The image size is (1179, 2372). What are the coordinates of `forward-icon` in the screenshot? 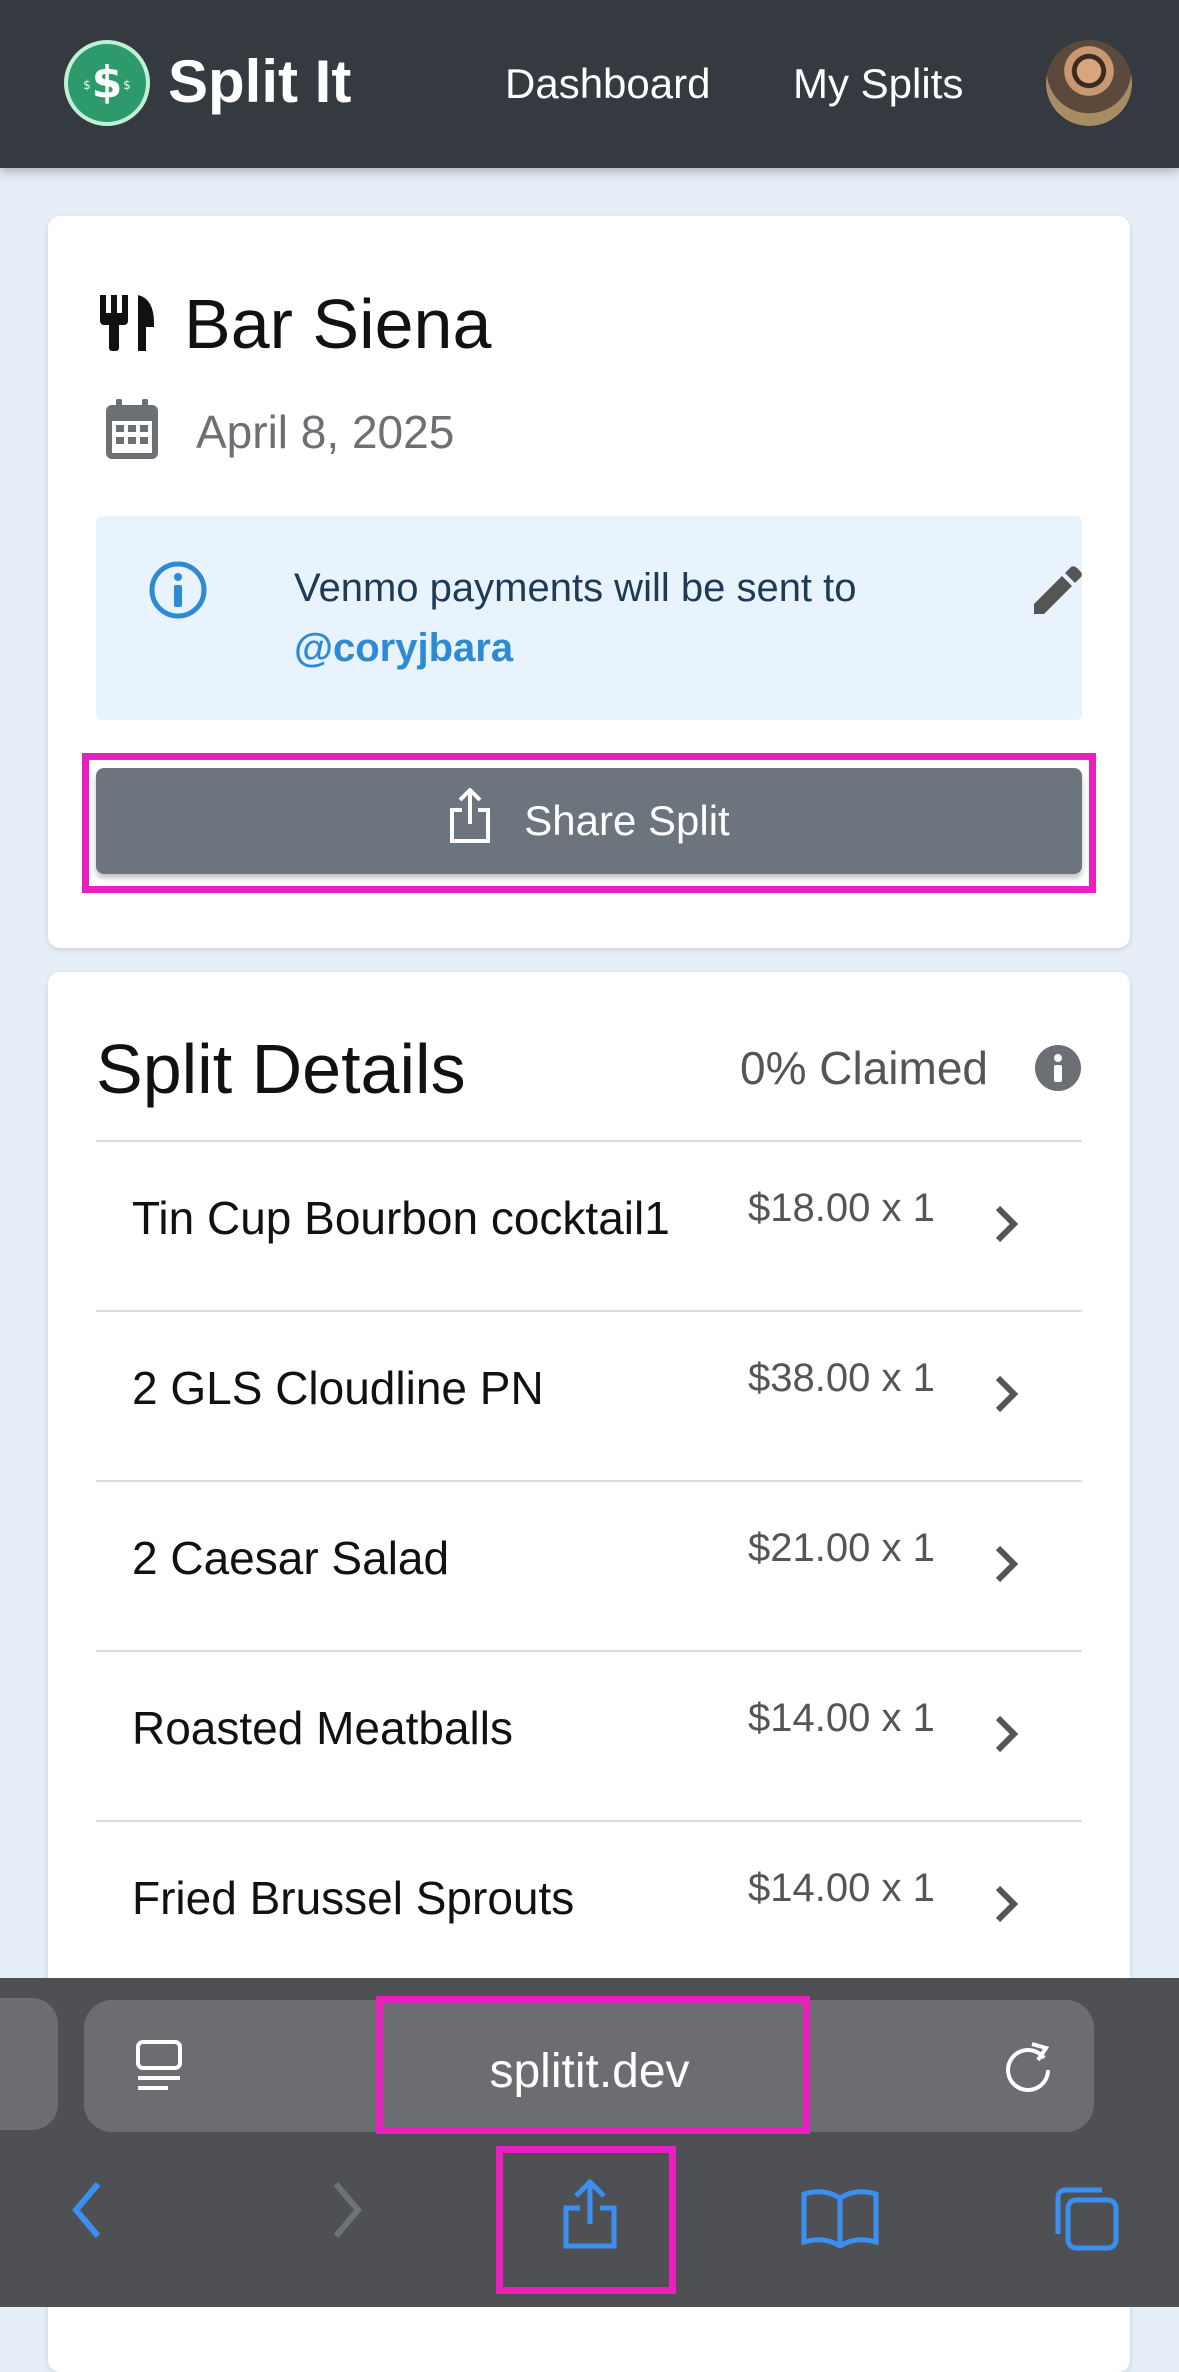 It's located at (346, 2212).